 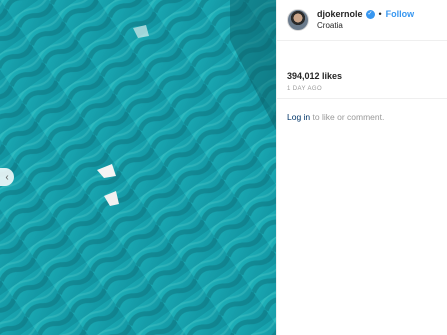 I want to click on likes-count: 394,012 likes, so click(x=314, y=76).